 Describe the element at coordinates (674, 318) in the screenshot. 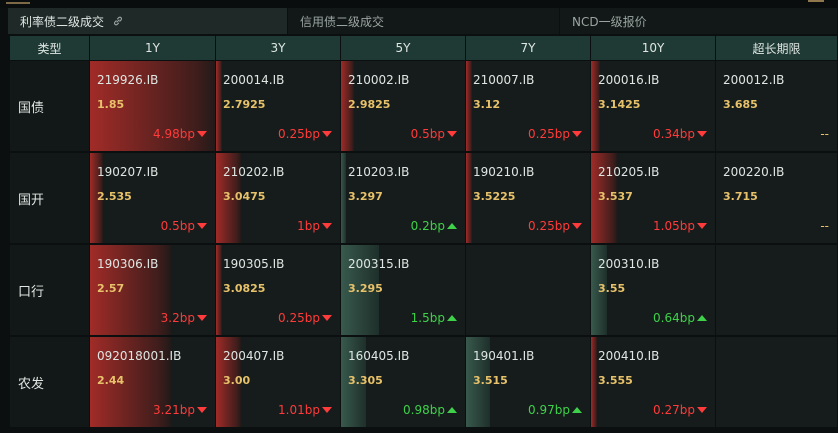

I see `change-text: 0.64bp` at that location.